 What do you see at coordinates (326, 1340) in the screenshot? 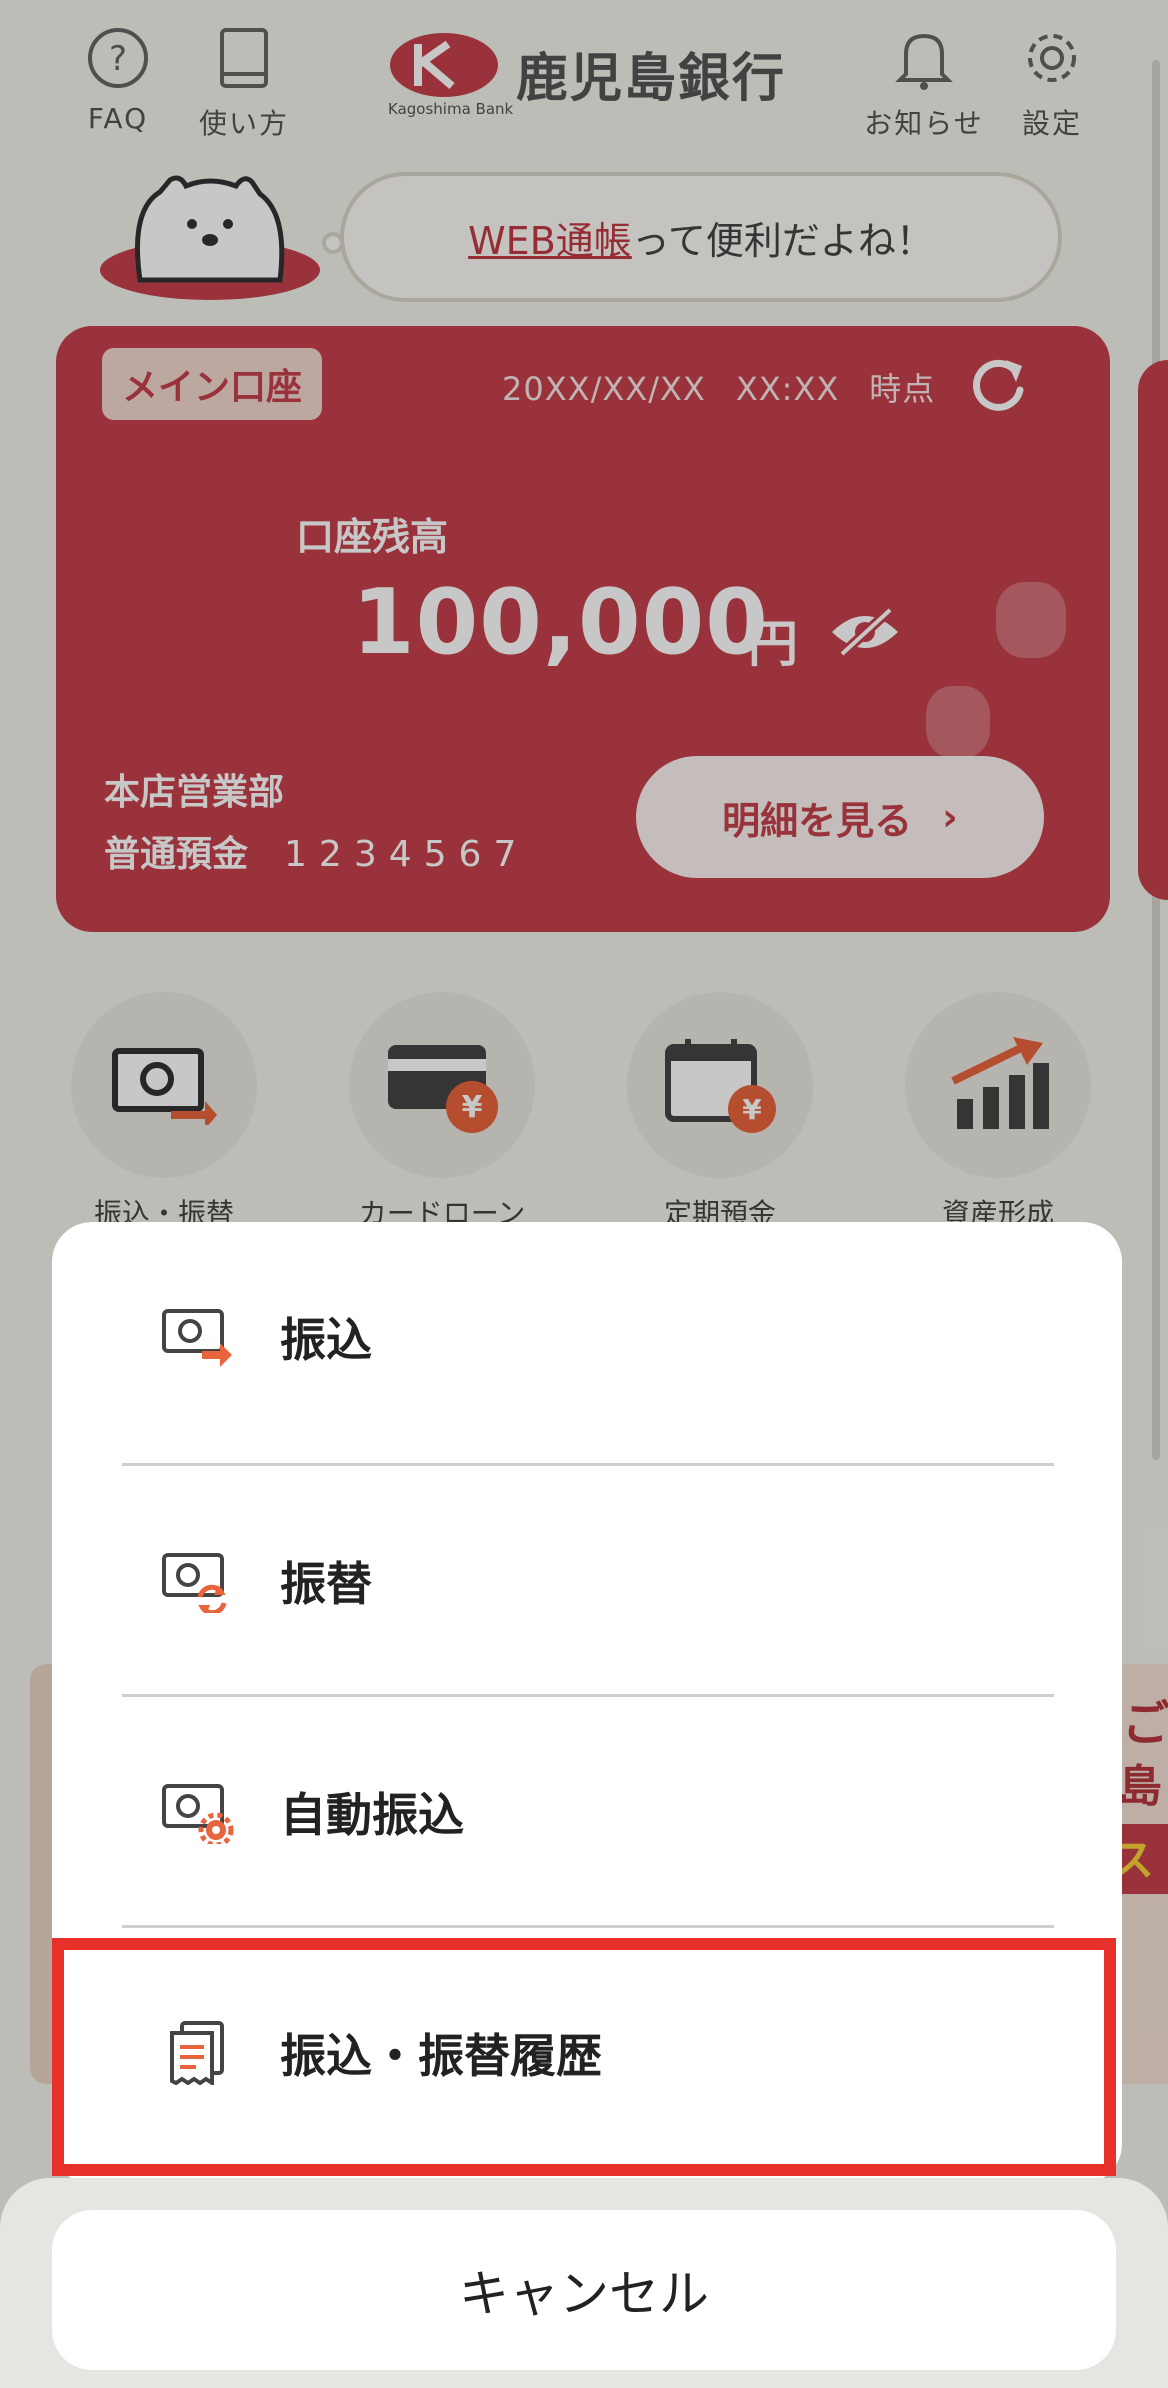
I see `option-label: 振込` at bounding box center [326, 1340].